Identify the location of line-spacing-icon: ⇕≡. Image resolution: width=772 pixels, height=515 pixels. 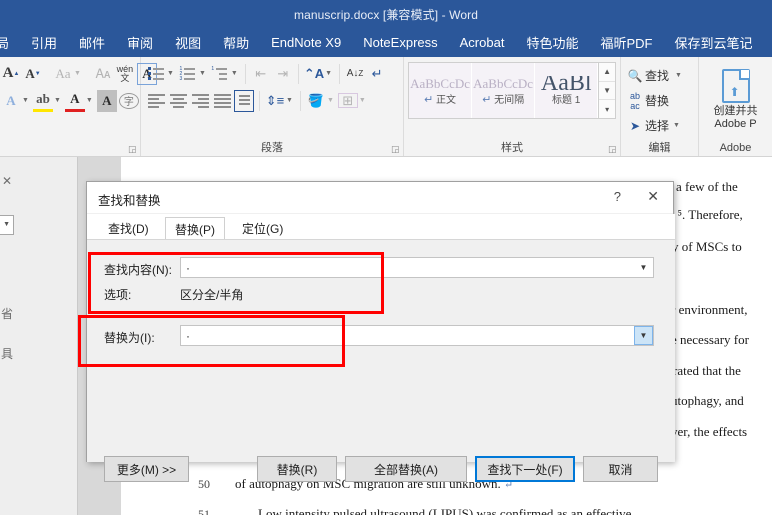
(275, 101).